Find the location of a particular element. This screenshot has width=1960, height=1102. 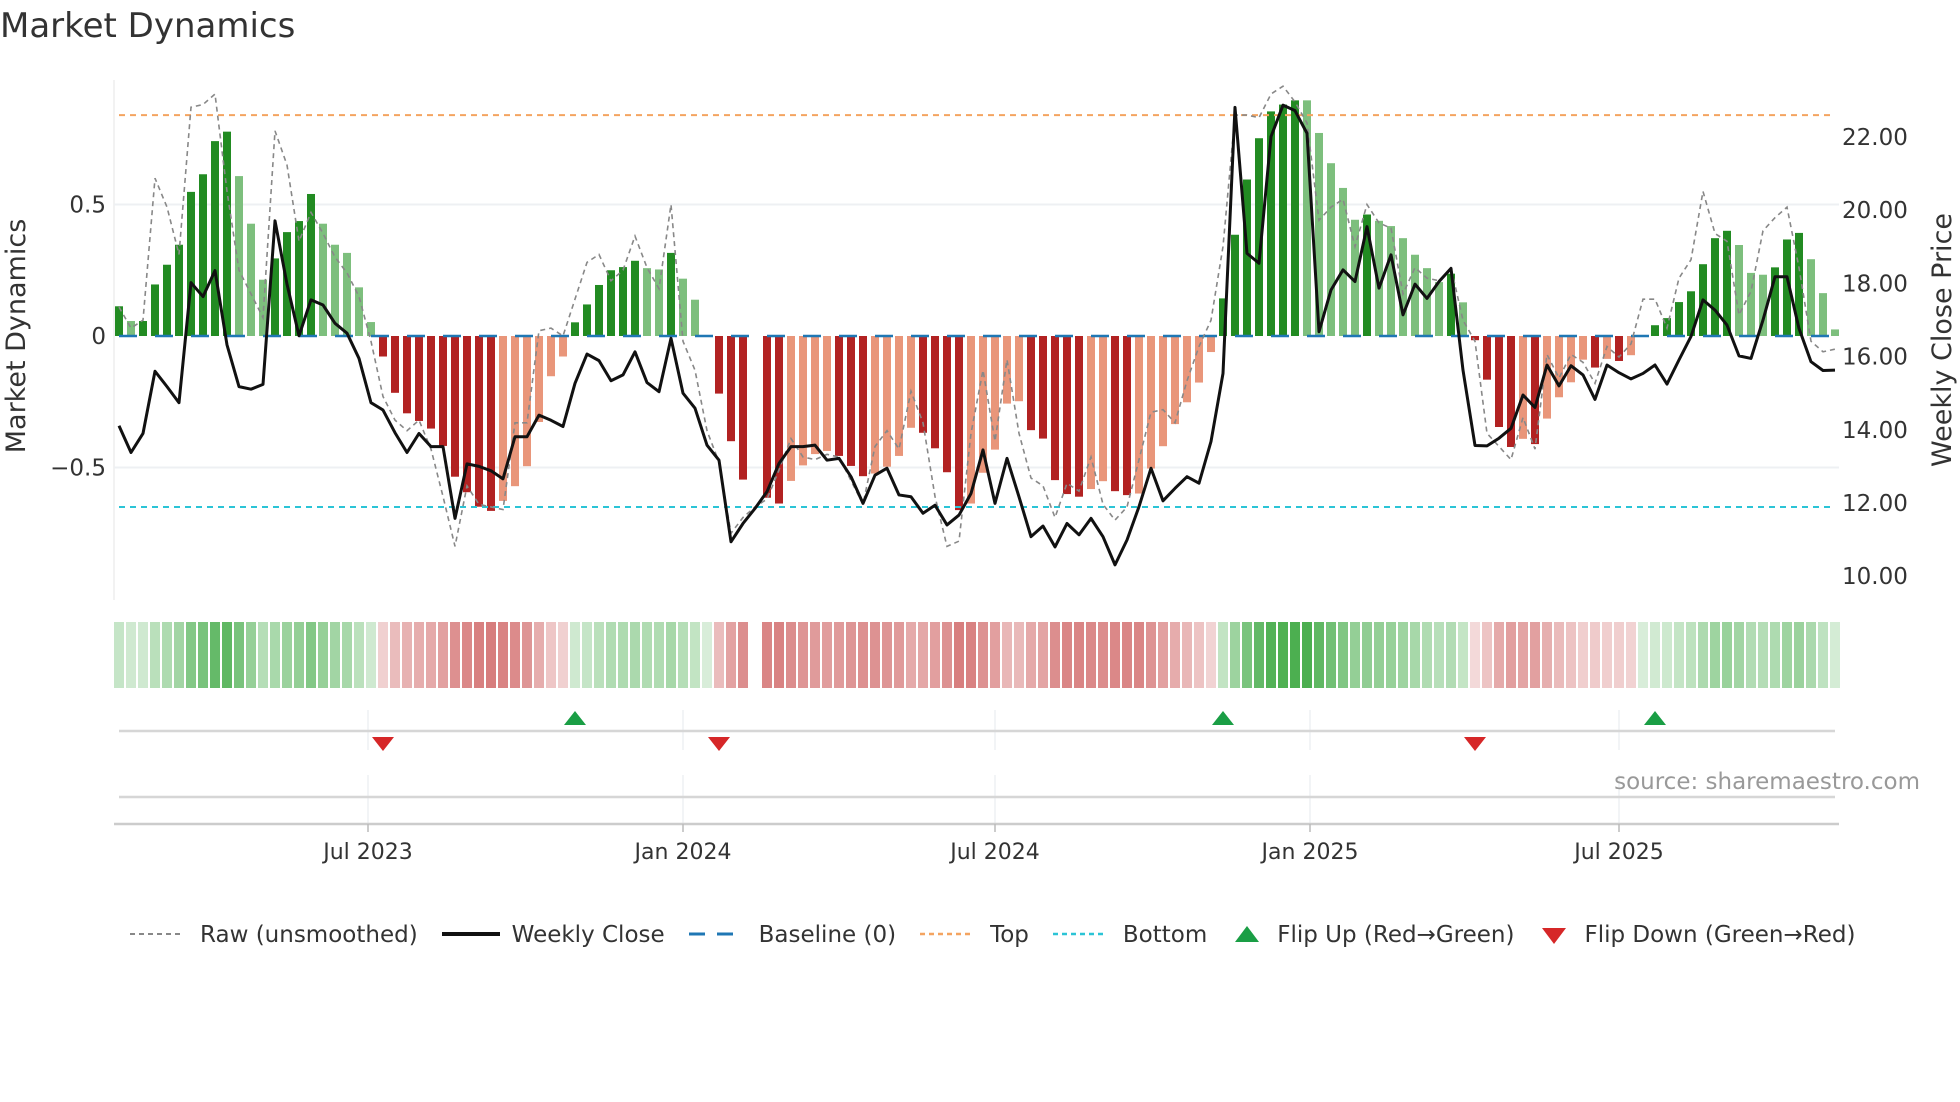

legend-item-up: Flip Up (Red→Green) is located at coordinates (1371, 935).